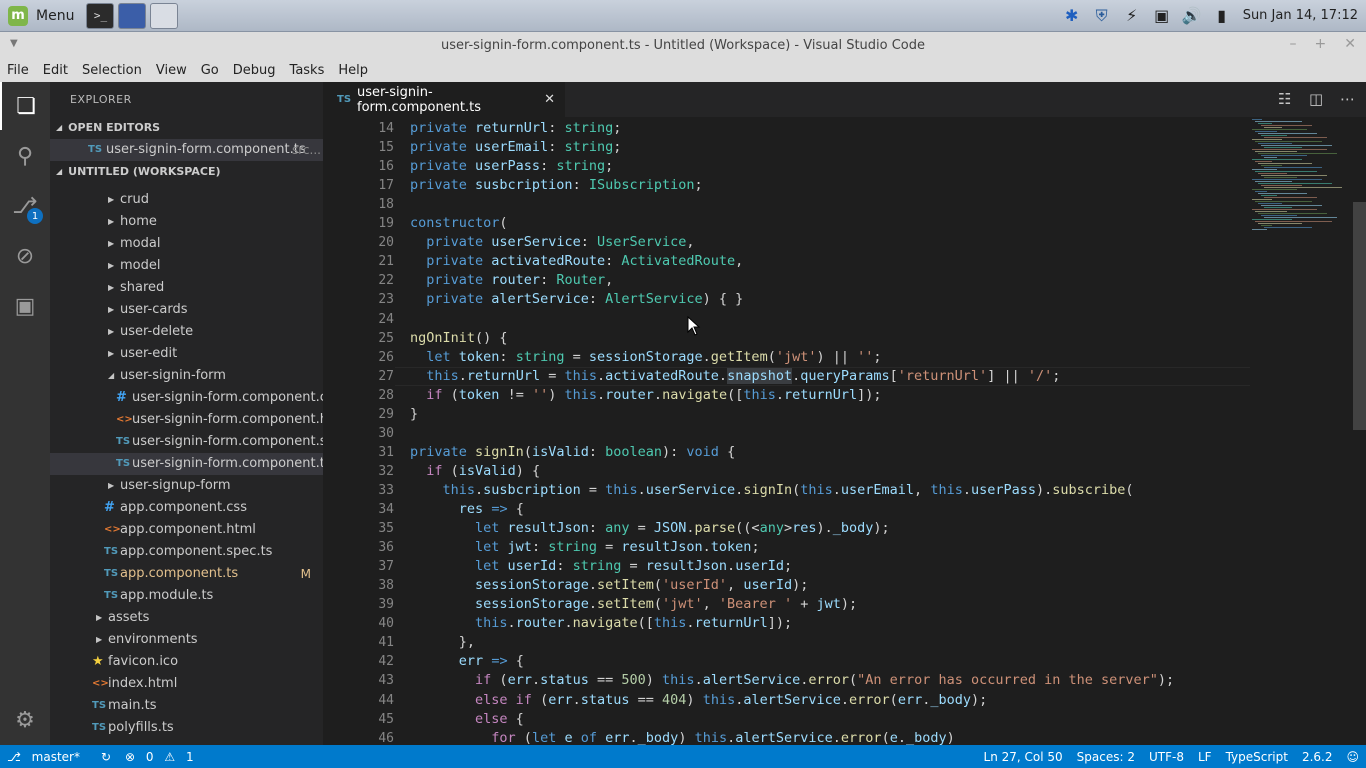 The width and height of the screenshot is (1366, 768). I want to click on minimap, so click(1300, 177).